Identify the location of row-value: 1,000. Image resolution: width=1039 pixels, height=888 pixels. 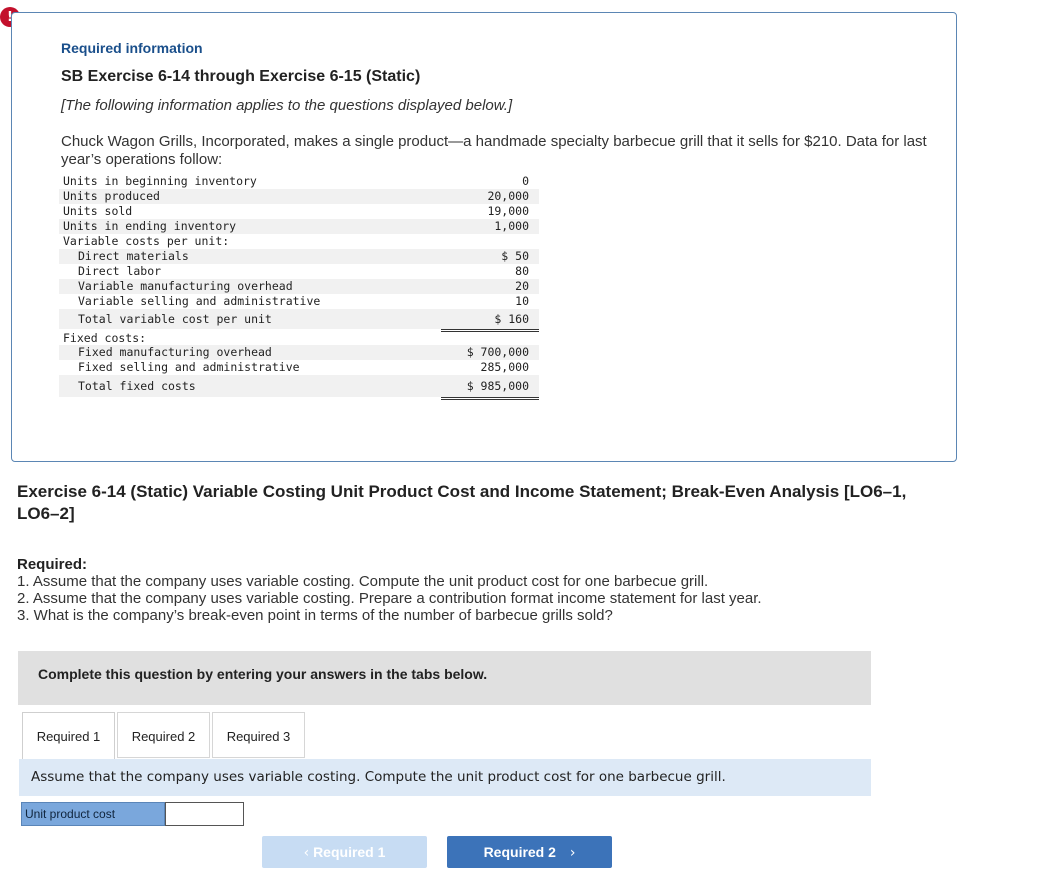
(511, 226).